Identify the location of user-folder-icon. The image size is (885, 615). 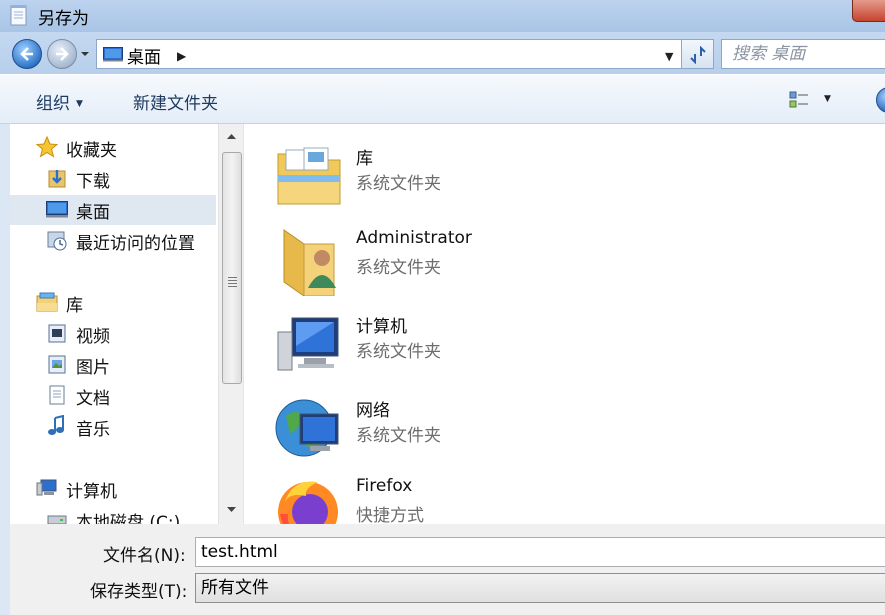
(309, 262).